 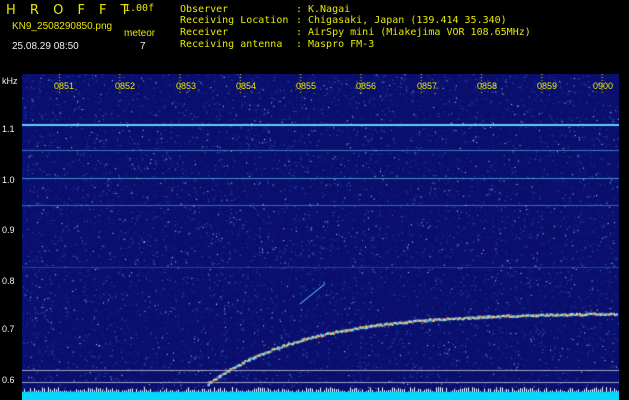 I want to click on y-tick-label: 0.7, so click(x=8, y=329).